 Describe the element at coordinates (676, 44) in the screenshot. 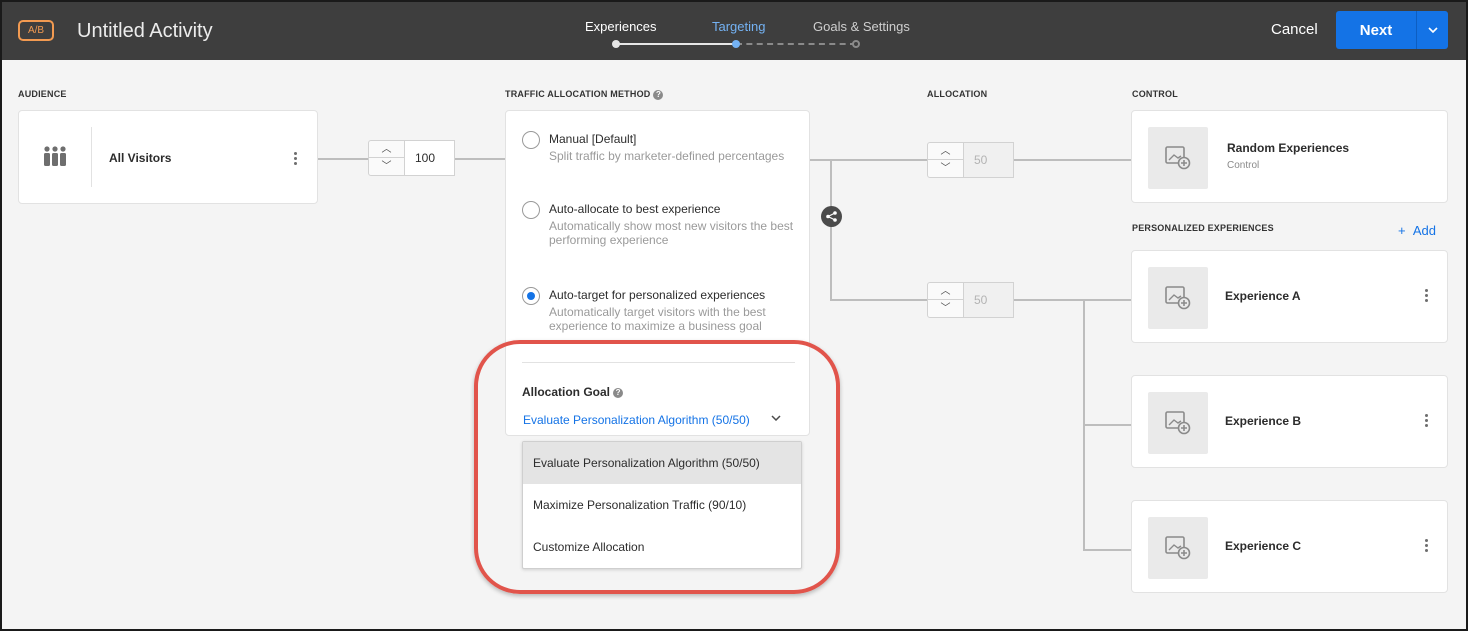

I see `step-track-completed` at that location.